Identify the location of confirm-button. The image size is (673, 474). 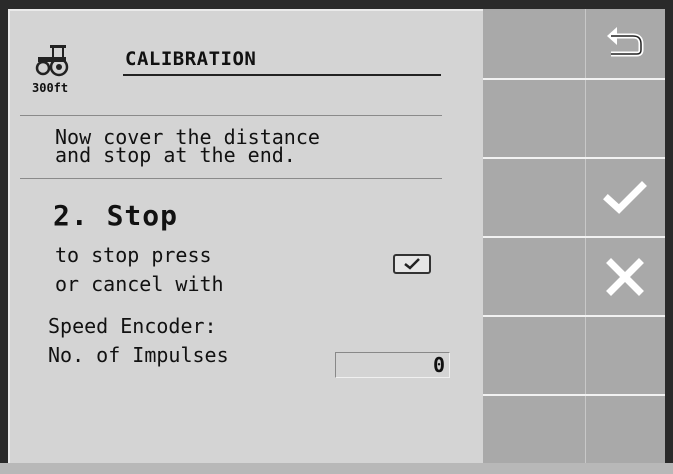
(625, 198).